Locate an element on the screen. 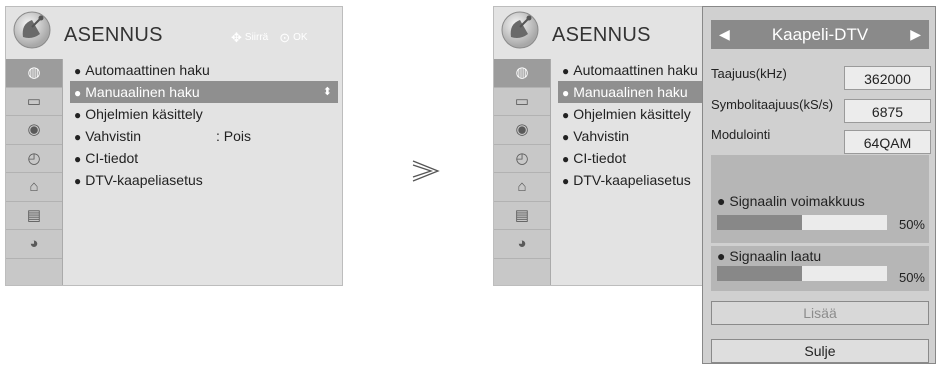  signal-quality-panel: ● Signaalin laatu 50% is located at coordinates (820, 268).